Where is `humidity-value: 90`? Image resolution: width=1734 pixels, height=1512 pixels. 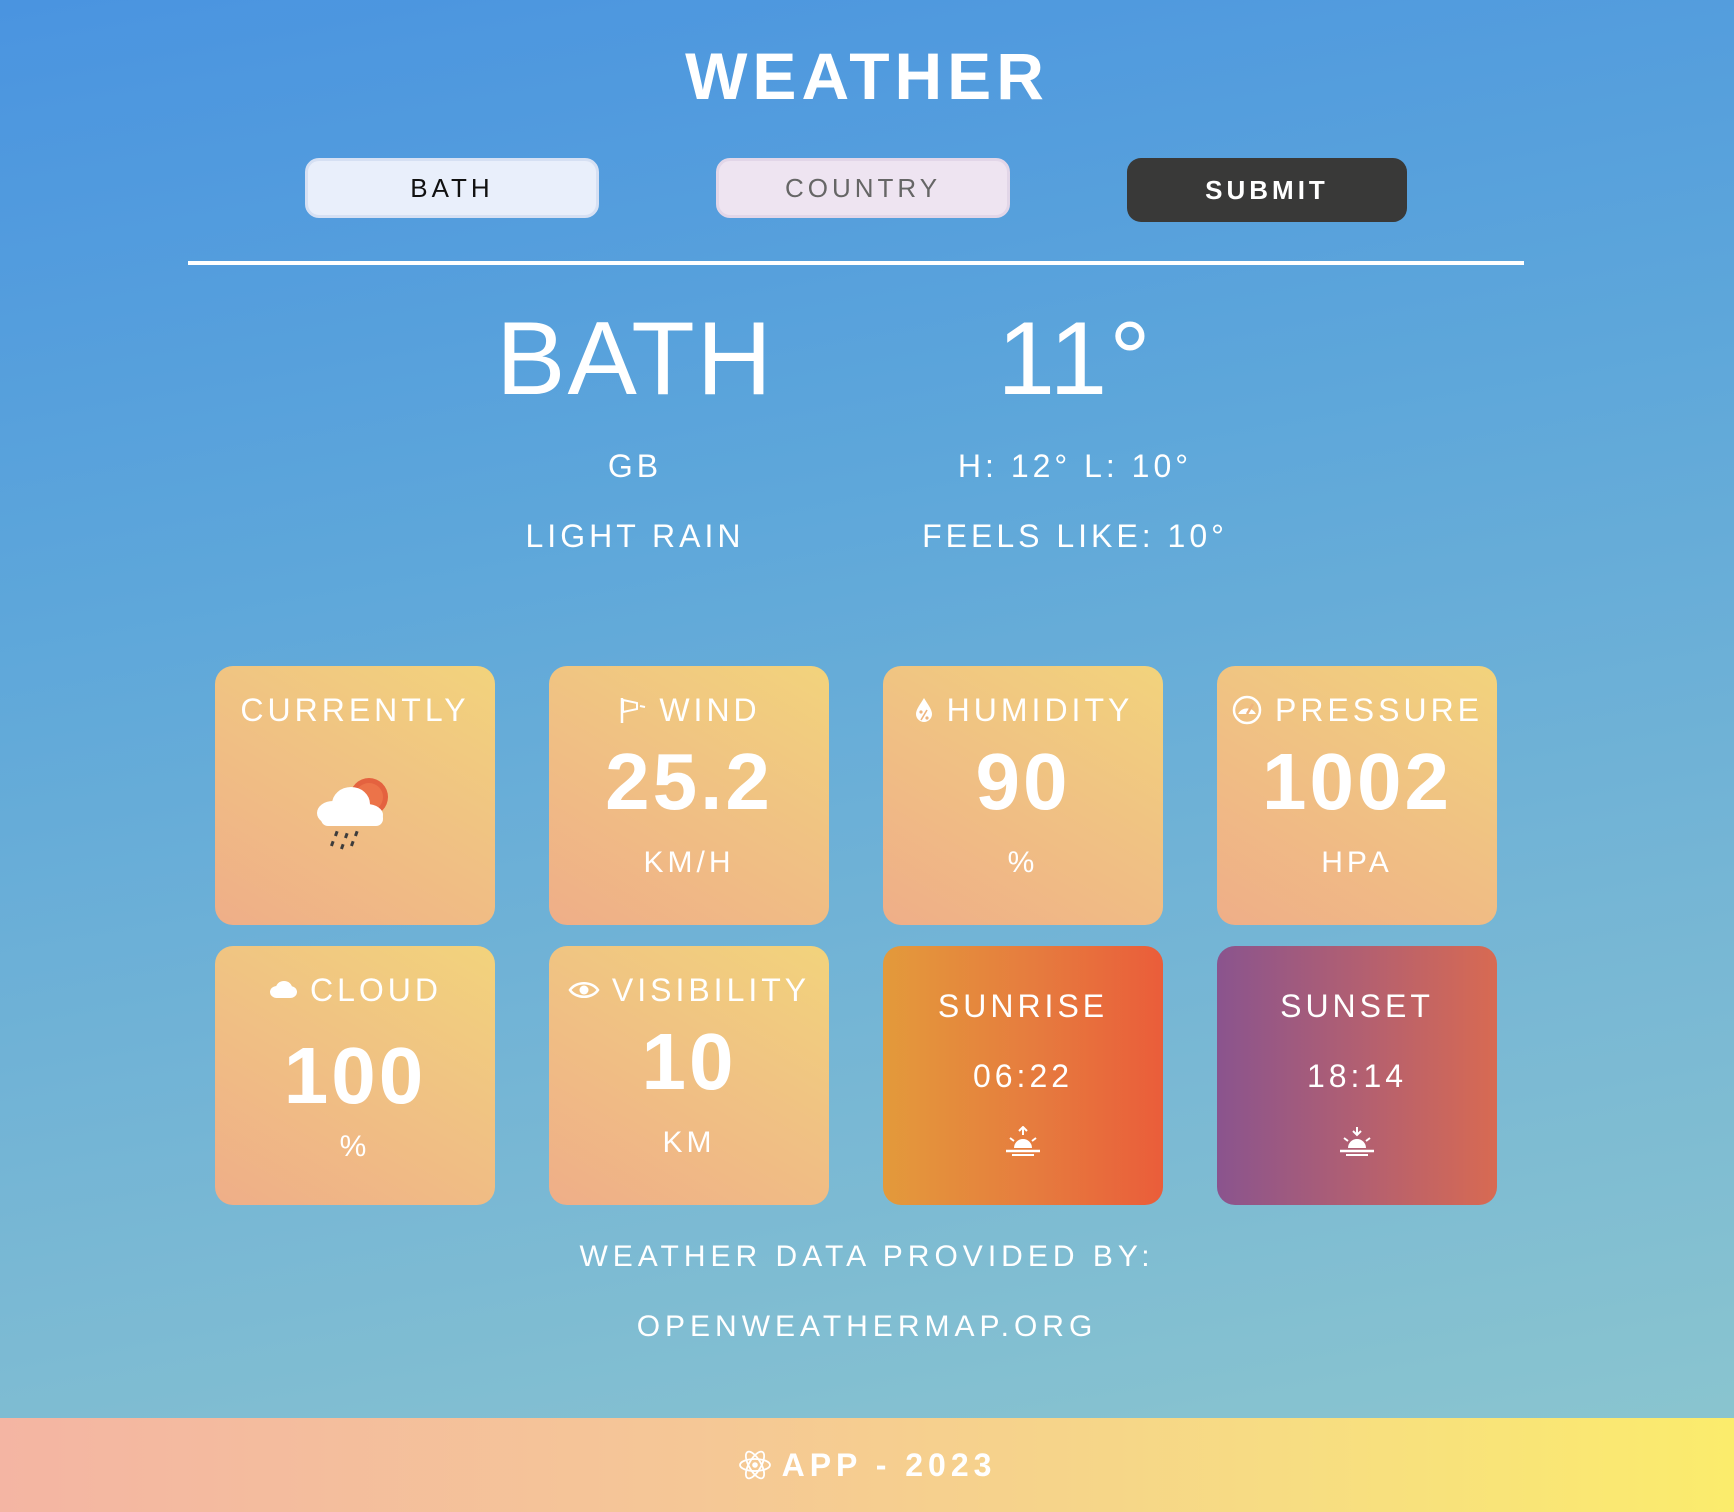 humidity-value: 90 is located at coordinates (1023, 781).